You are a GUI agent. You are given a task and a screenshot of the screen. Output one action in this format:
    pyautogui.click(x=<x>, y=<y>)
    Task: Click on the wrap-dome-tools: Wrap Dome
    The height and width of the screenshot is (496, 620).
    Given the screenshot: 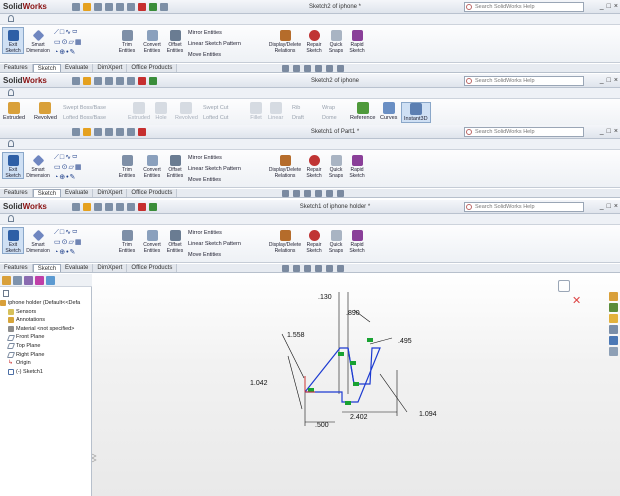 What is the action you would take?
    pyautogui.click(x=329, y=113)
    